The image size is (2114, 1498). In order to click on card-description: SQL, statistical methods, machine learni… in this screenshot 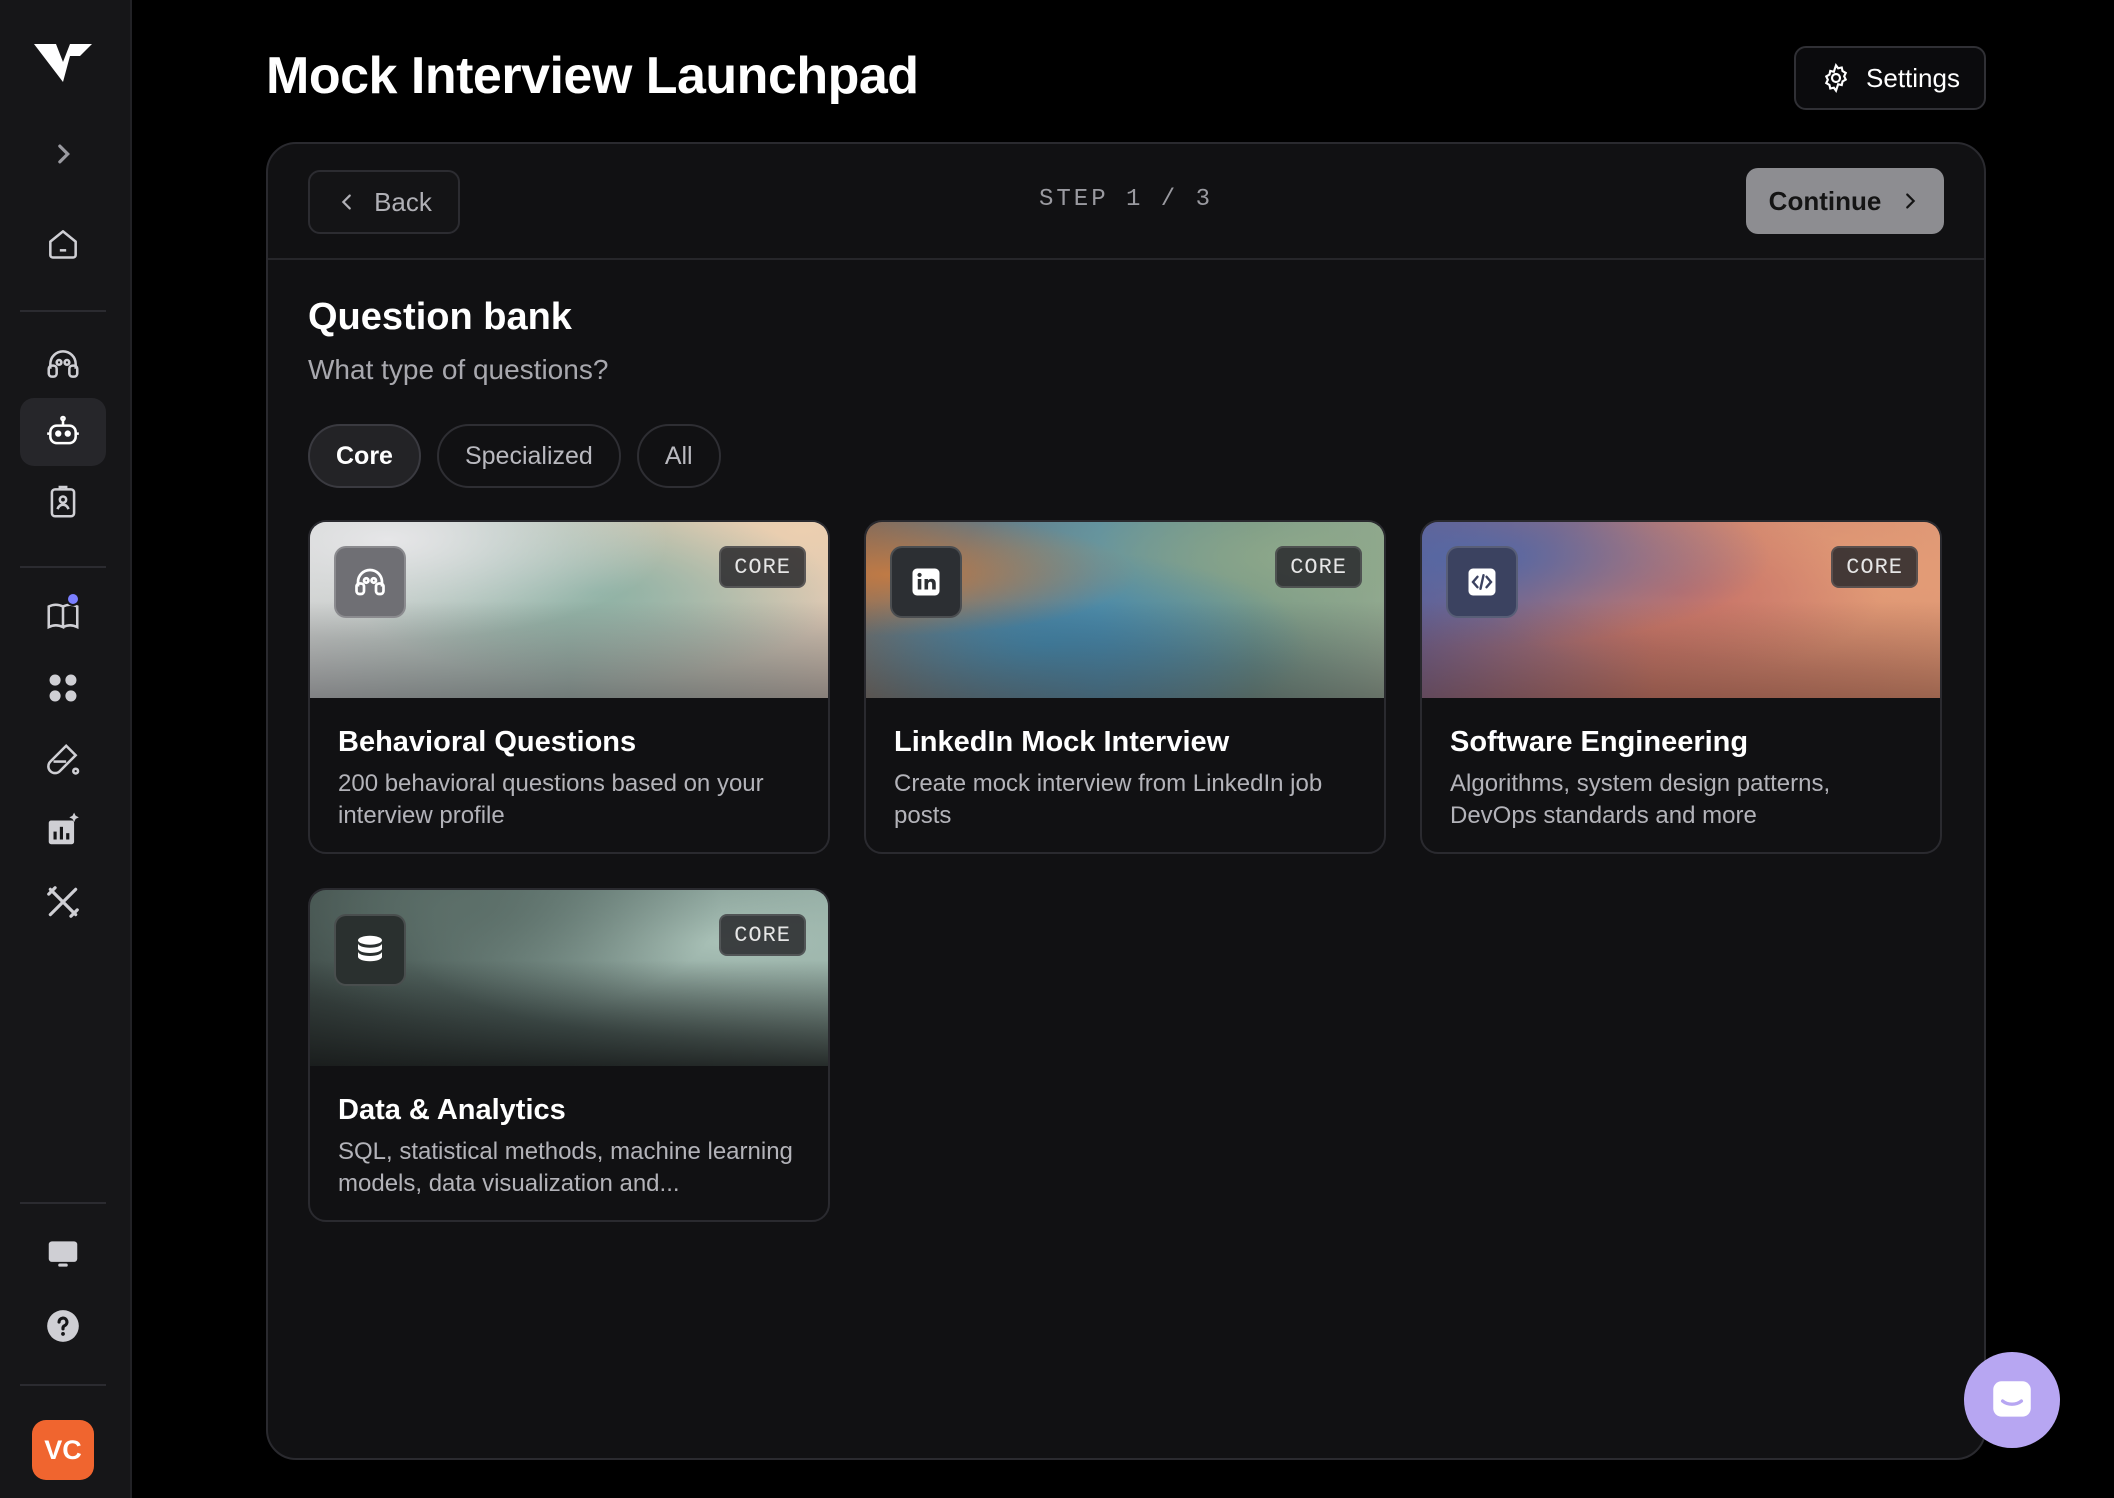, I will do `click(565, 1167)`.